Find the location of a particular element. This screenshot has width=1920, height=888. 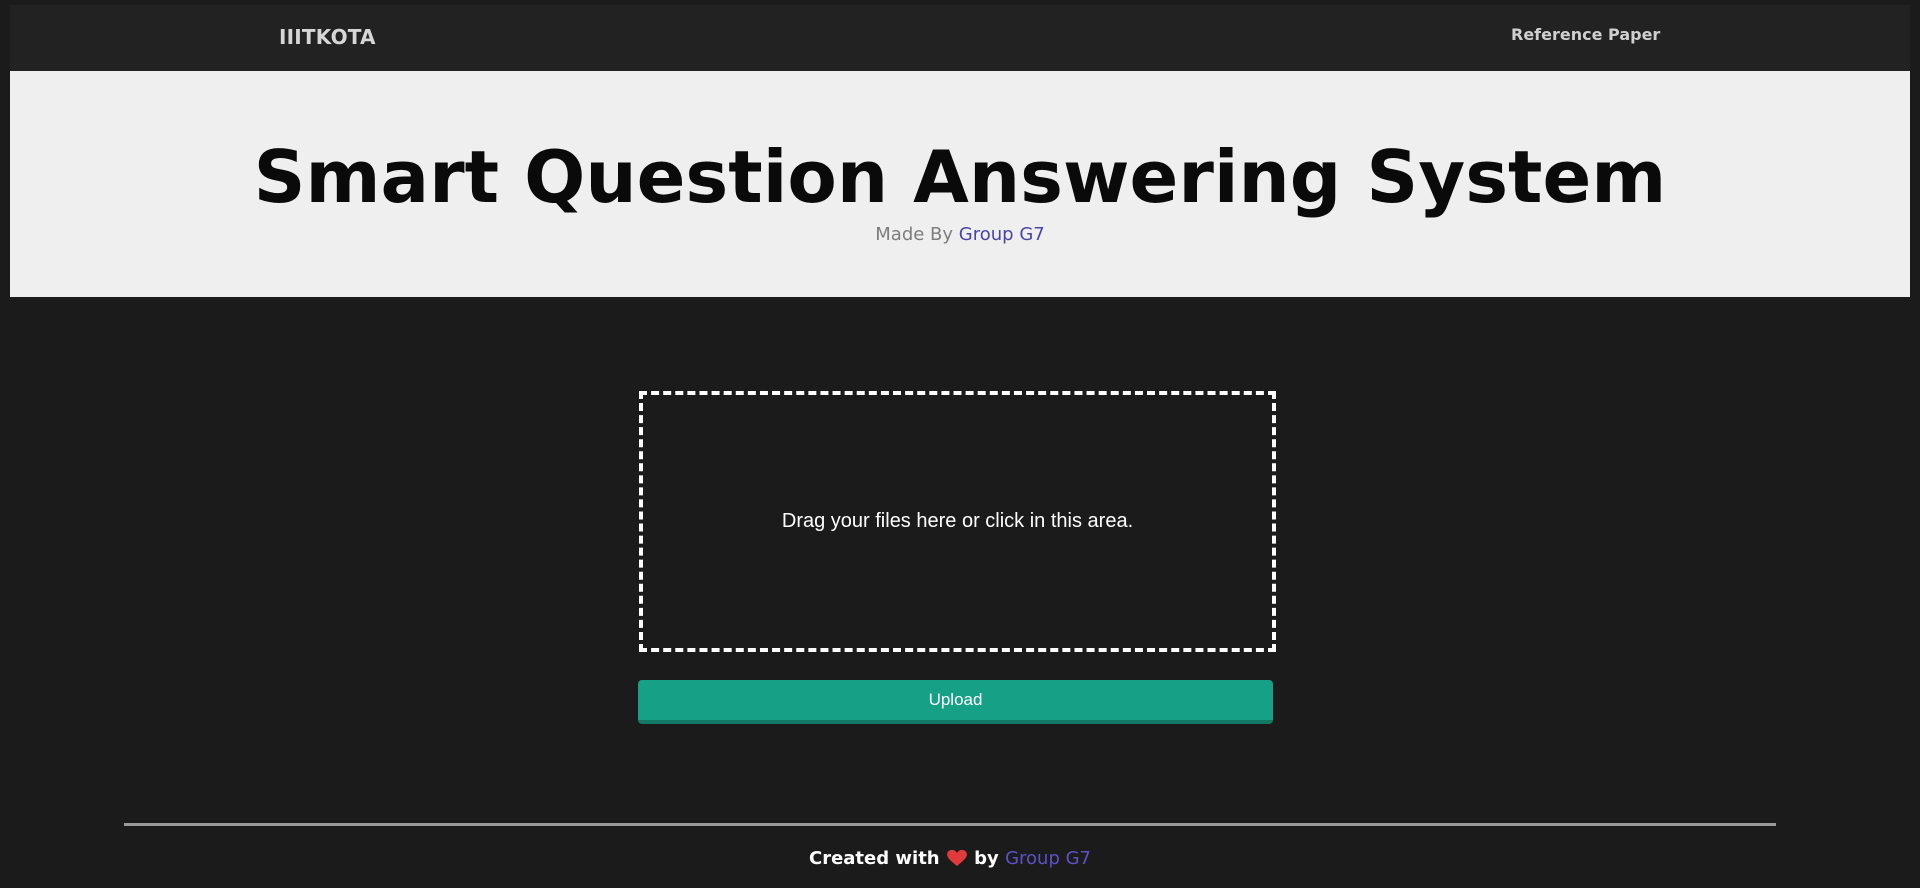

upload-button: Upload is located at coordinates (955, 702).